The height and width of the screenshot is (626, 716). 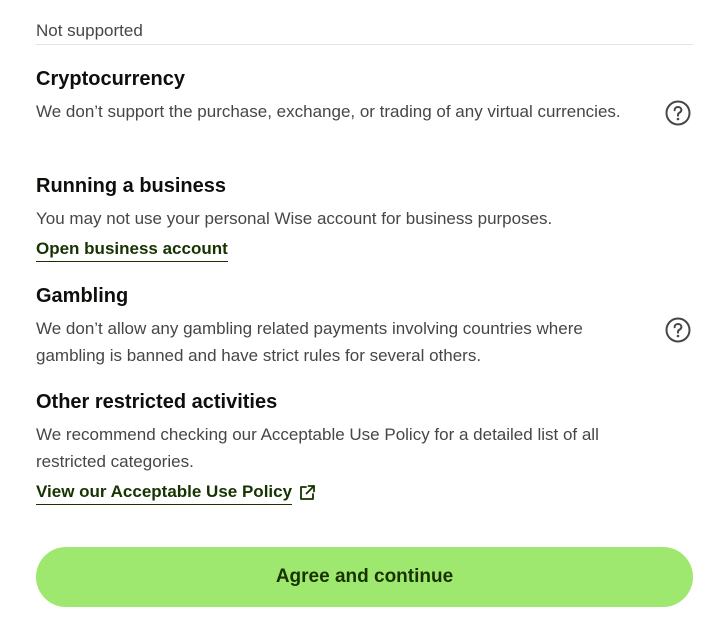 I want to click on section-header-label: Not supported, so click(x=89, y=30).